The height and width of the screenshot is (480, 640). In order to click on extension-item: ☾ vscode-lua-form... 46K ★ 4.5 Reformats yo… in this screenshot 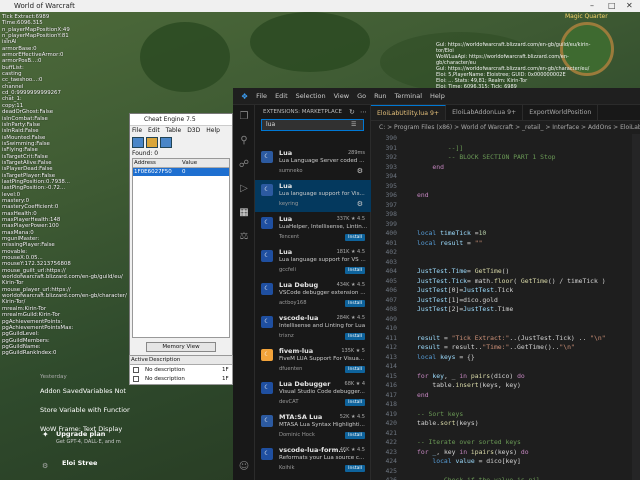, I will do `click(313, 460)`.